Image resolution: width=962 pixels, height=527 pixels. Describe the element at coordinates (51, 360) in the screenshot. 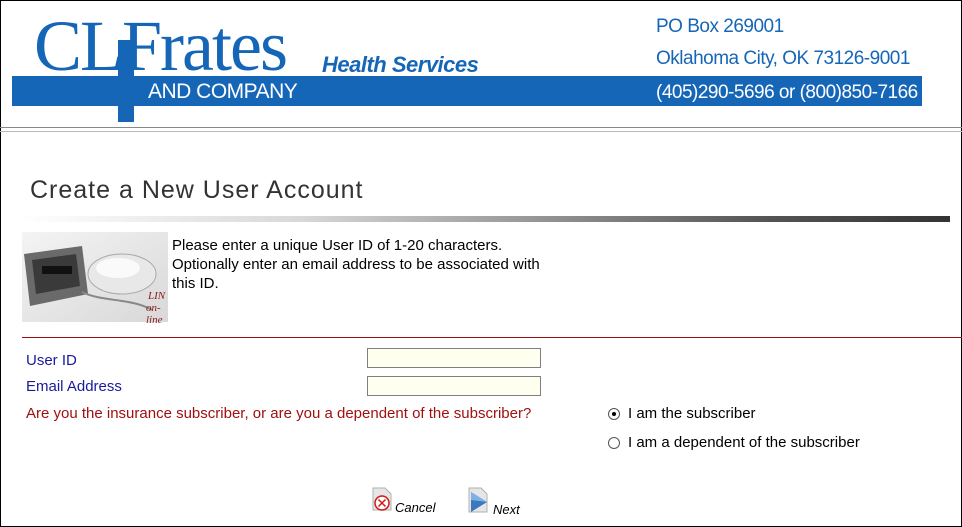

I see `user-id-label: User ID` at that location.